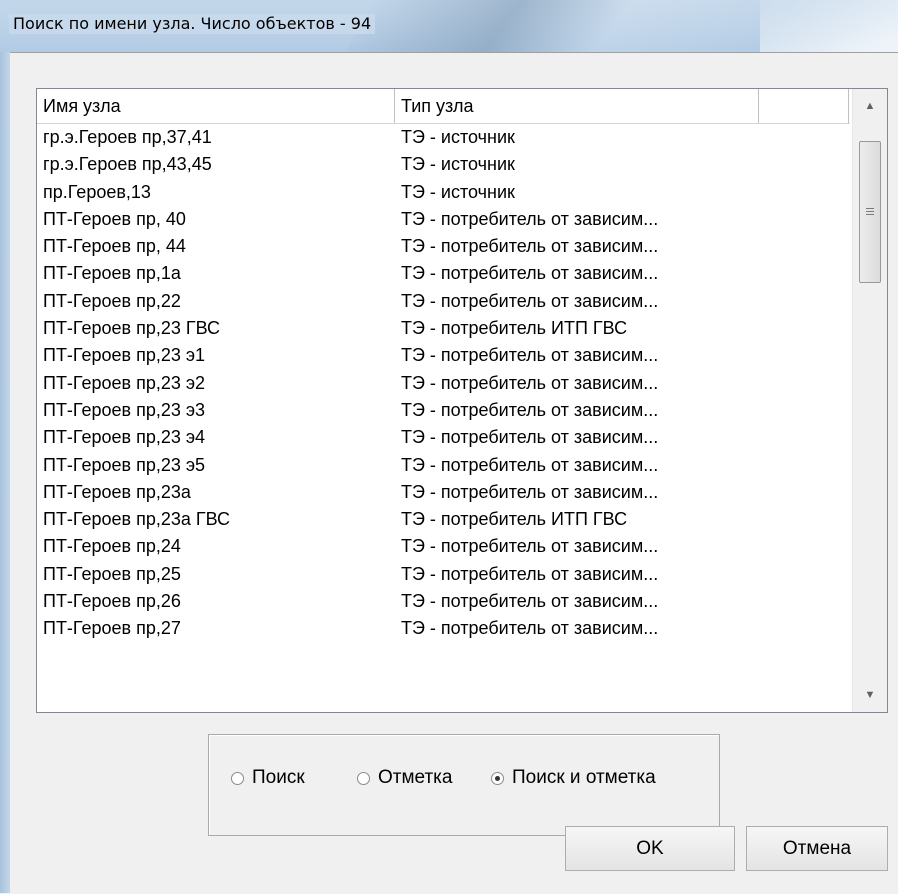 Image resolution: width=898 pixels, height=894 pixels. What do you see at coordinates (869, 400) in the screenshot?
I see `vertical-scrollbar: ▲ ▼` at bounding box center [869, 400].